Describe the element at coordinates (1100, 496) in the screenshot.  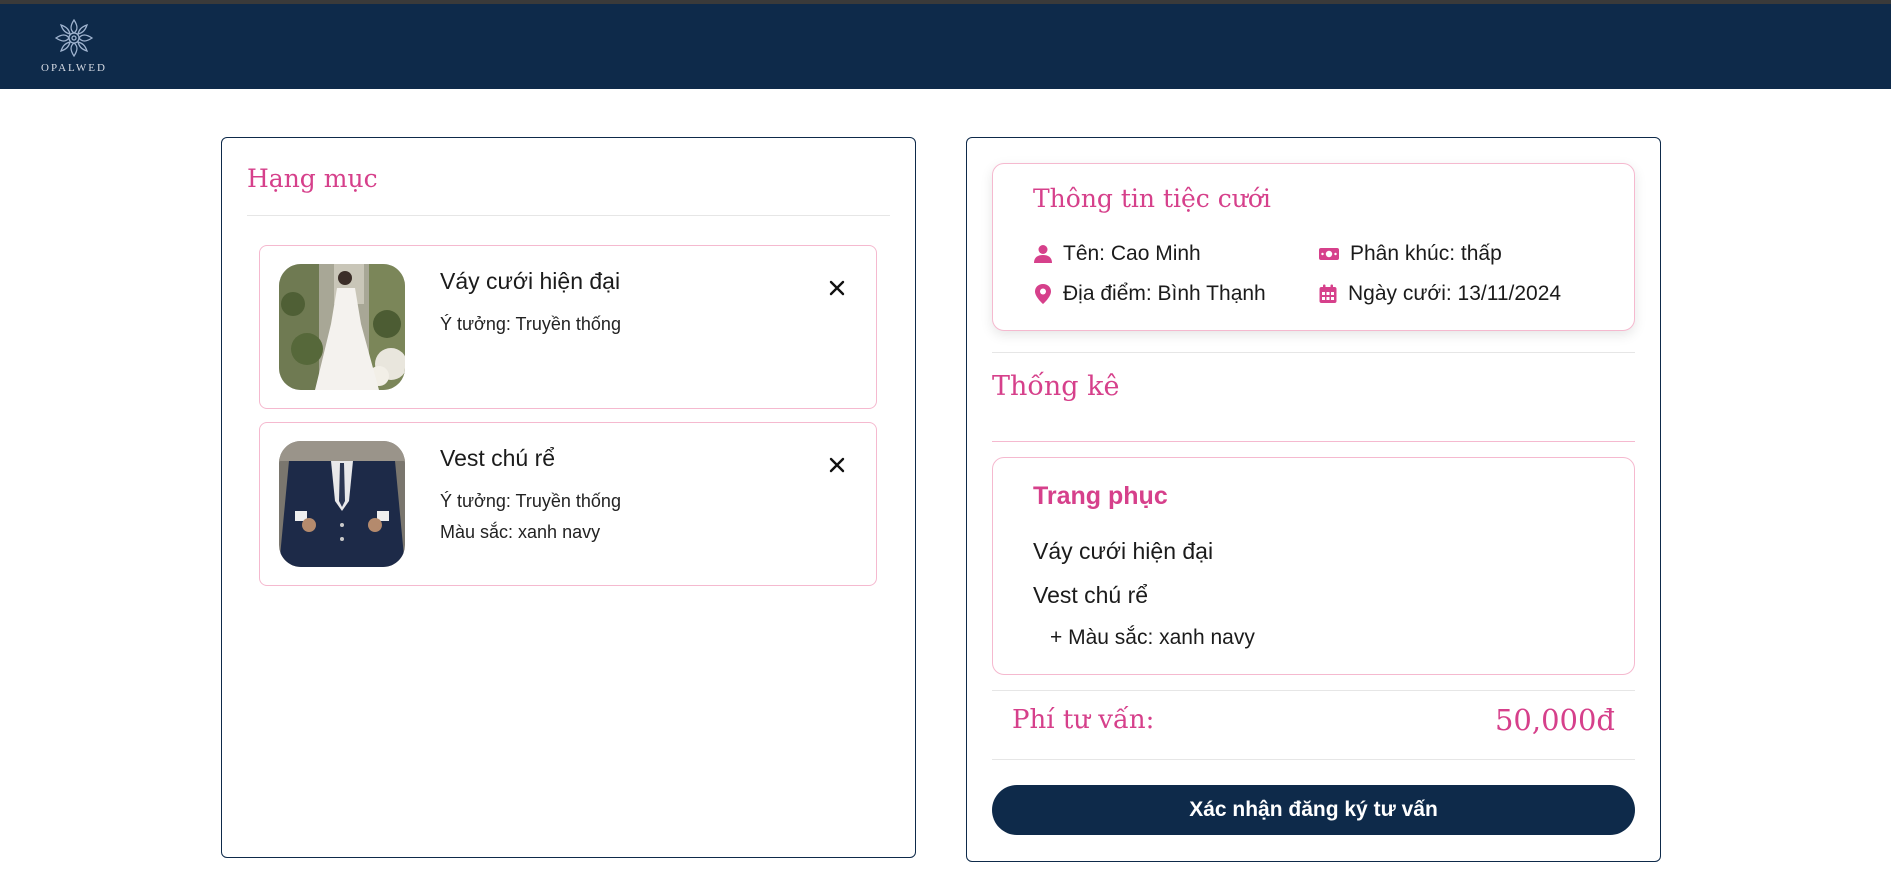
I see `outfit-title: Trang phục` at that location.